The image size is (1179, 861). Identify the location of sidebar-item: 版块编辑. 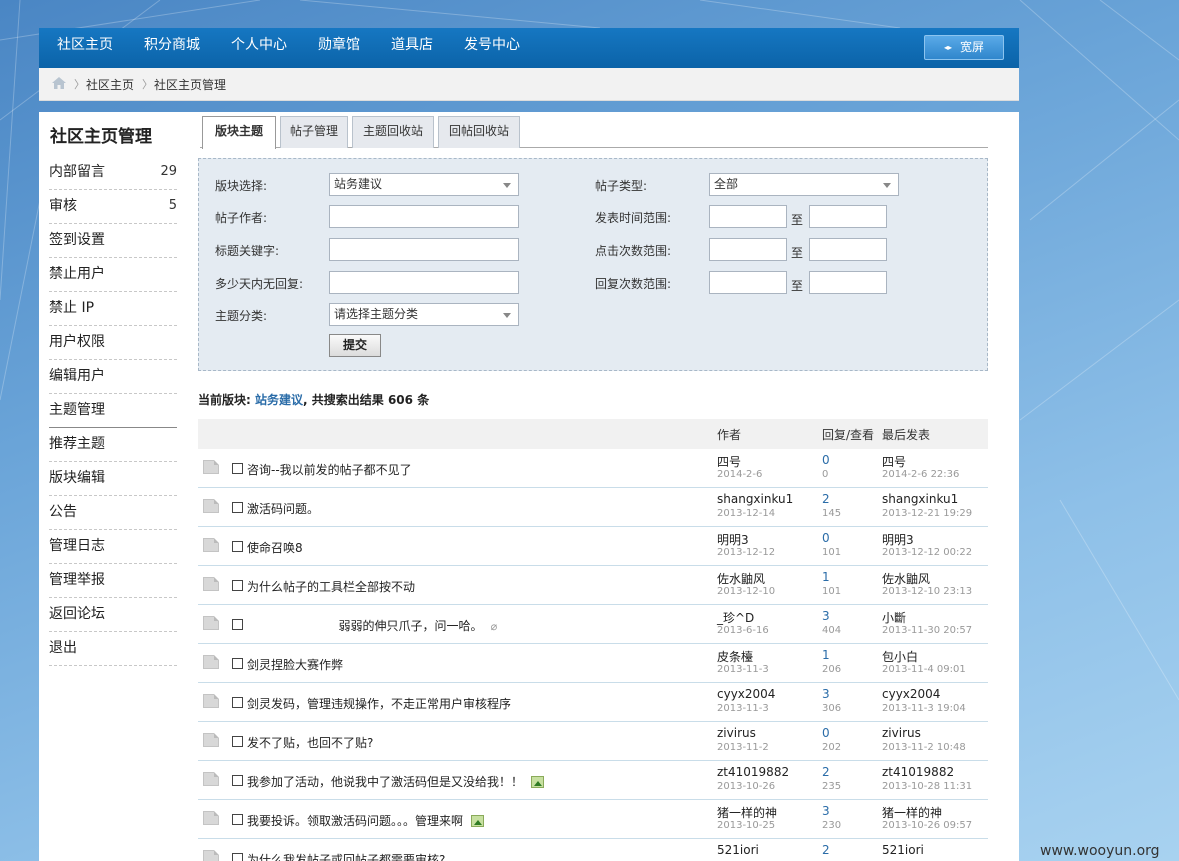
(113, 479).